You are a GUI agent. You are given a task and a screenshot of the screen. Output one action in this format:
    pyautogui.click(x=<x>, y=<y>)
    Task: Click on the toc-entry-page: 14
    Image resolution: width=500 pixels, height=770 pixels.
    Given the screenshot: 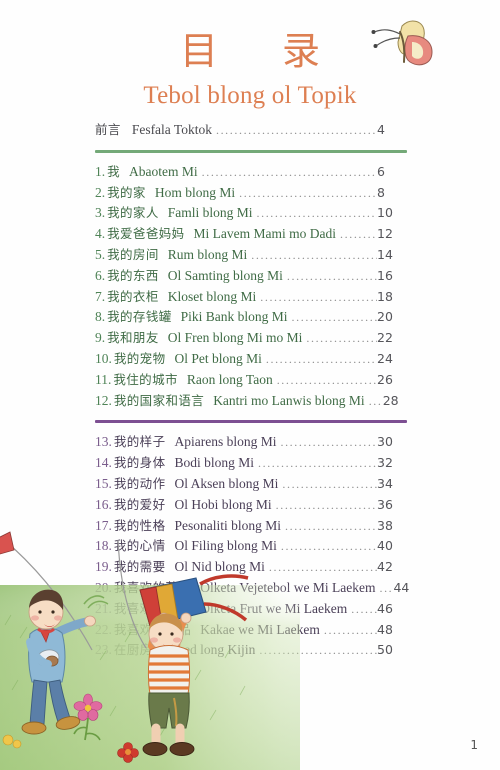 What is the action you would take?
    pyautogui.click(x=385, y=254)
    